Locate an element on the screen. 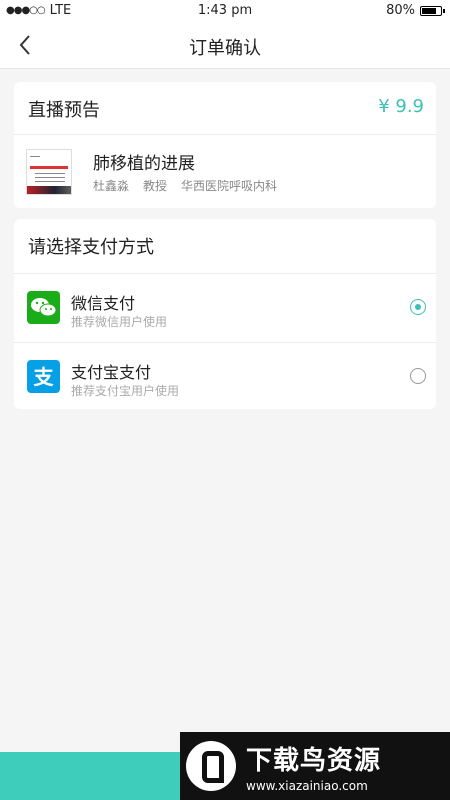 The image size is (450, 800). payment-option-alipay: 支 支付宝支付 推荐支付宝用户使用 is located at coordinates (225, 376).